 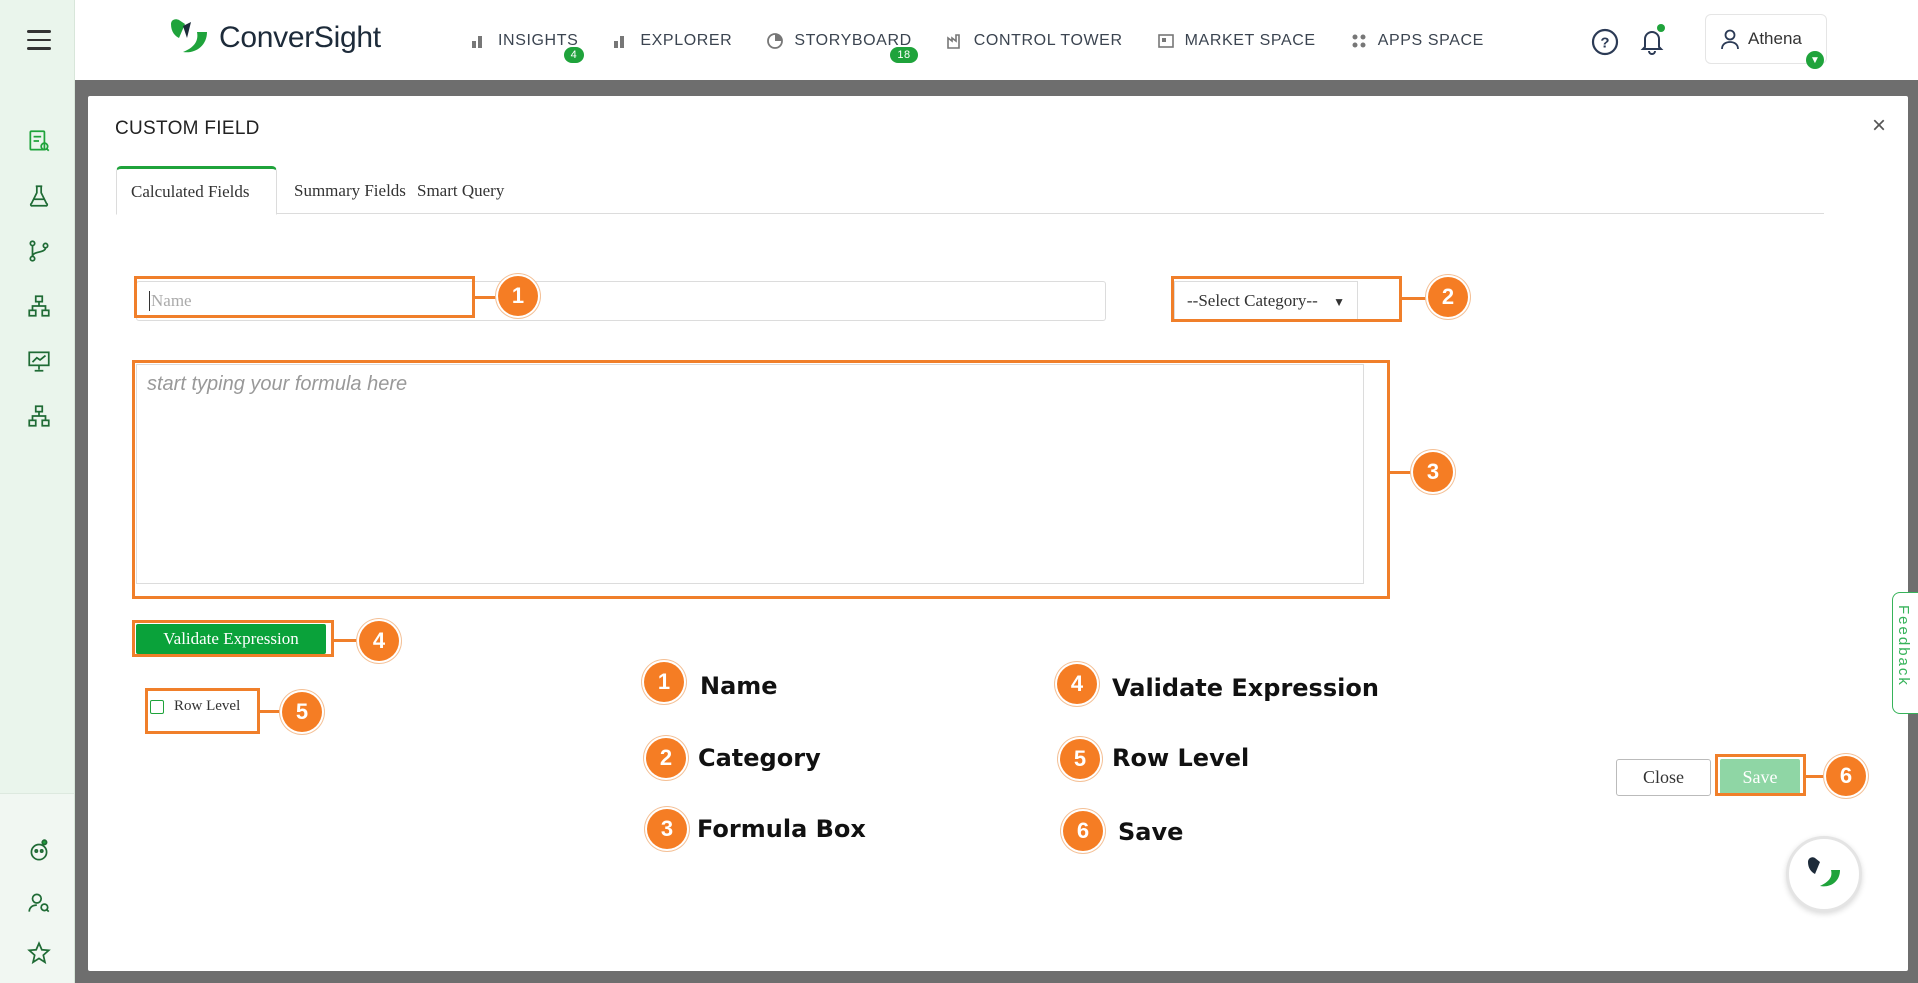 I want to click on tab-smart-query: Smart Query, so click(x=460, y=190).